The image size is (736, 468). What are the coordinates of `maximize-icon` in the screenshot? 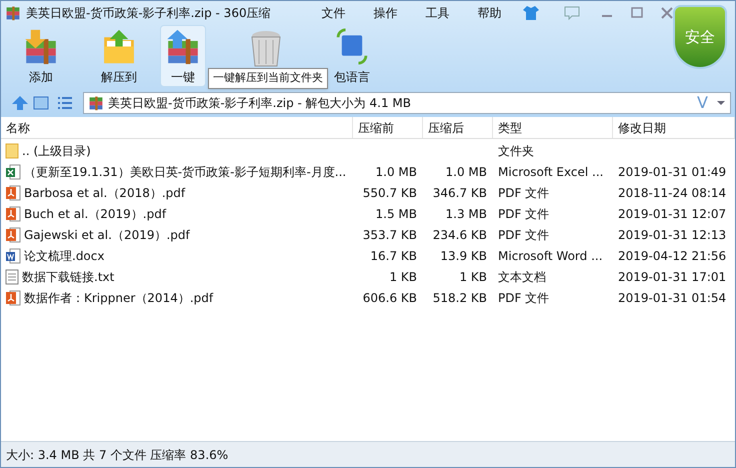 It's located at (637, 13).